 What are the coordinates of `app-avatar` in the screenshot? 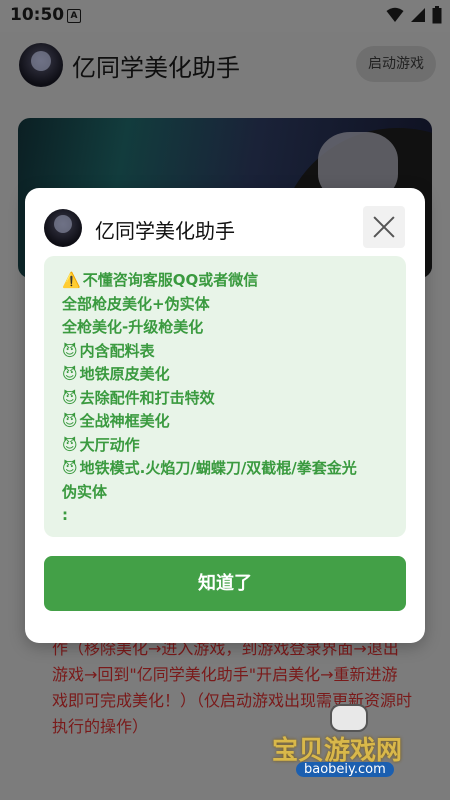 It's located at (41, 65).